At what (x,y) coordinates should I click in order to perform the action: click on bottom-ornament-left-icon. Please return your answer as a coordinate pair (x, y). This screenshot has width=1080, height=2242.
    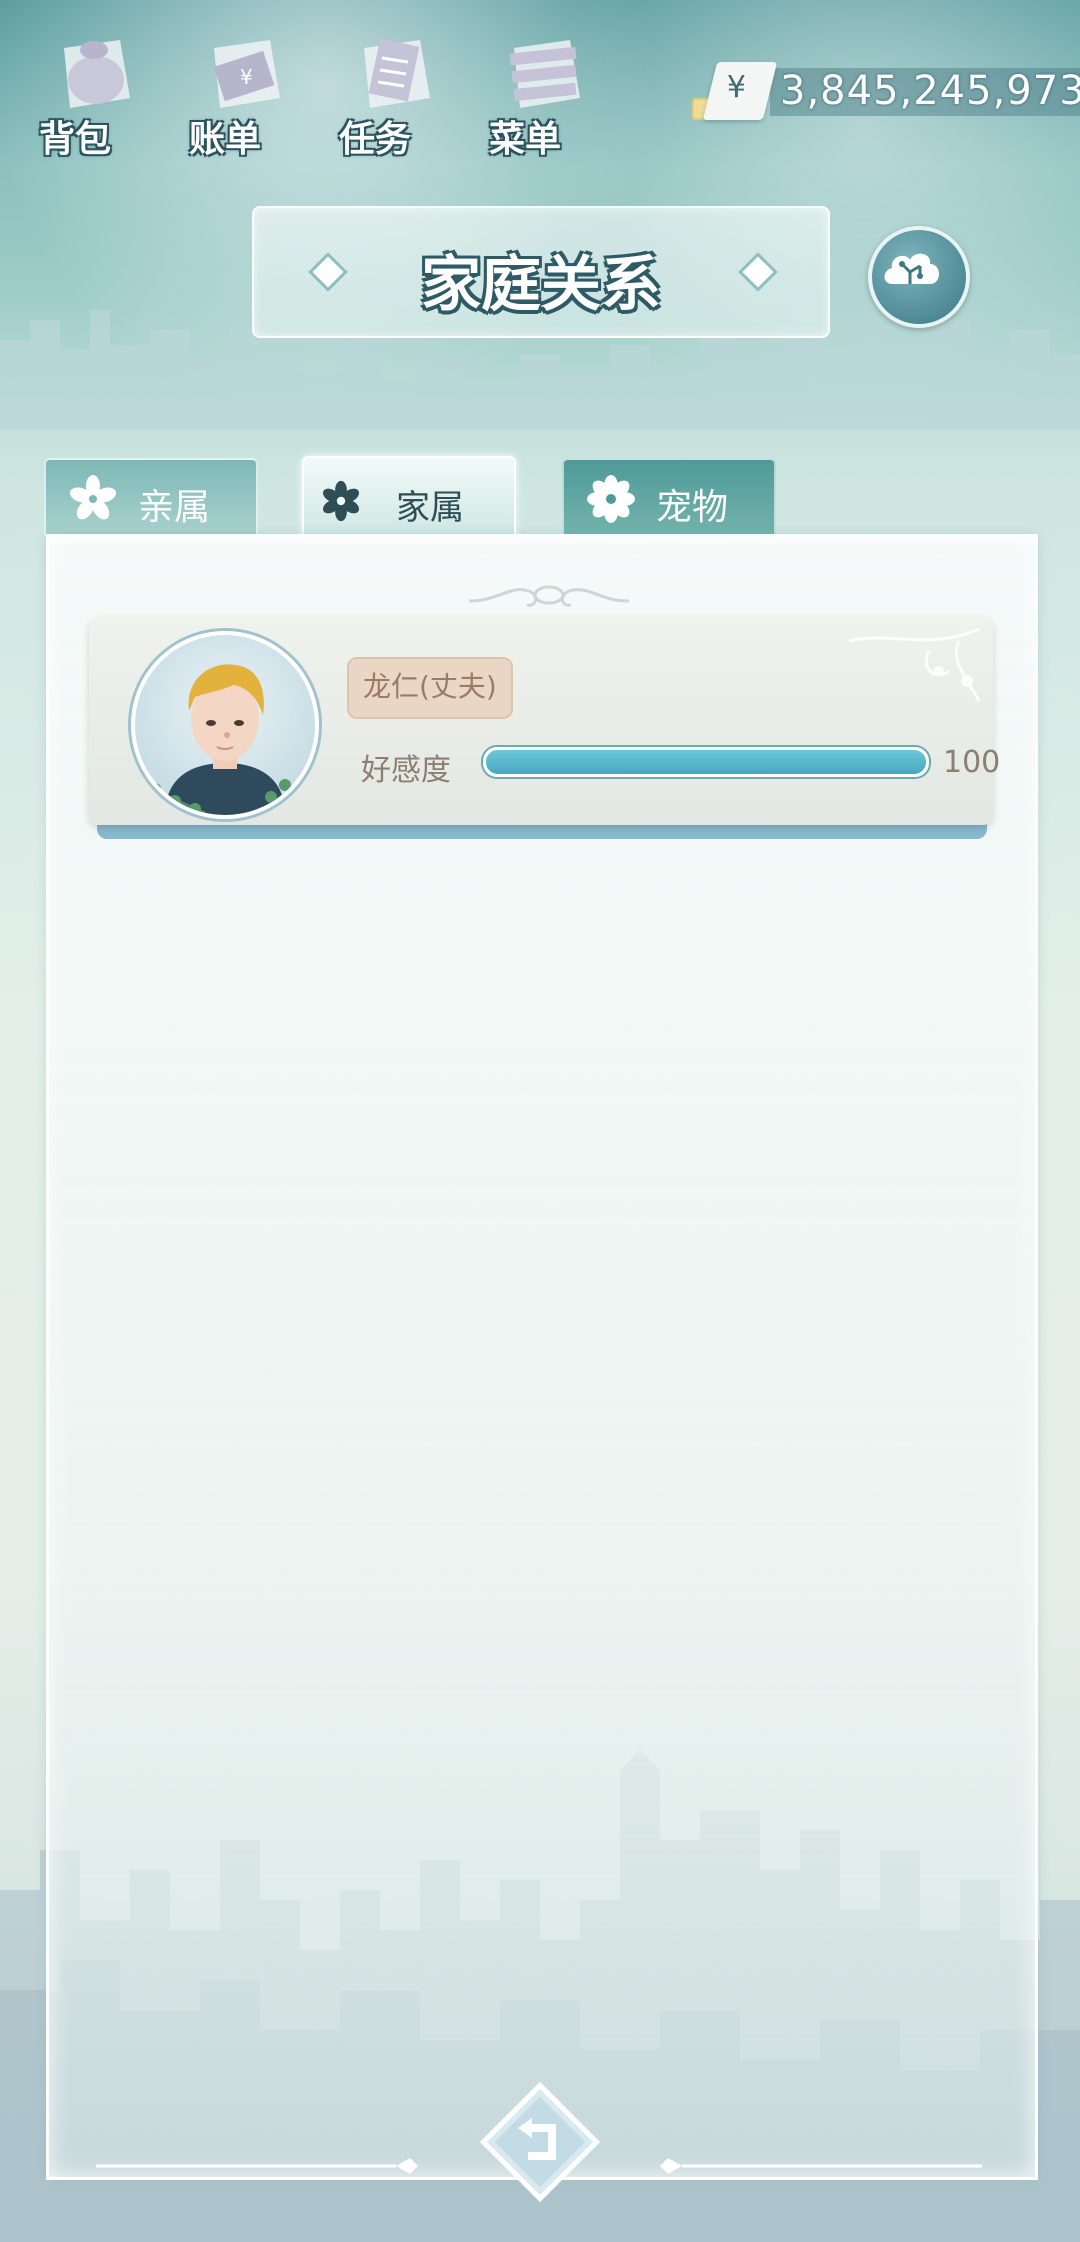
    Looking at the image, I should click on (257, 2166).